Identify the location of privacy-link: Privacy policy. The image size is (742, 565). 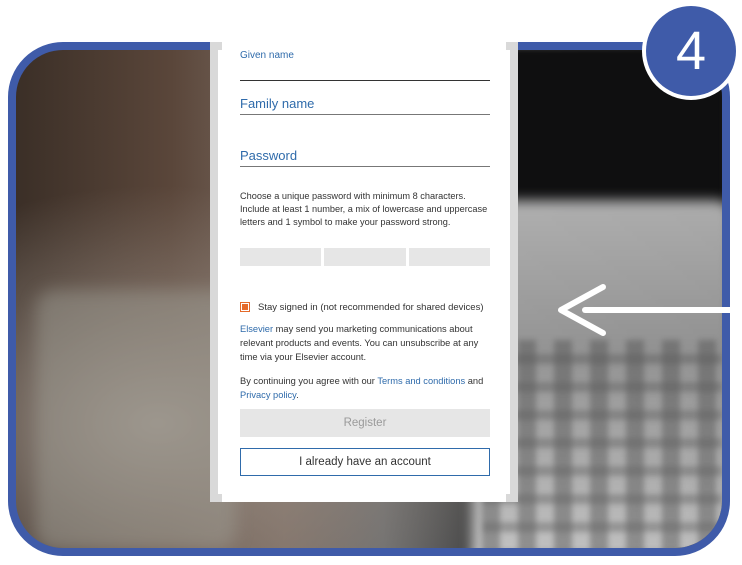
(268, 395).